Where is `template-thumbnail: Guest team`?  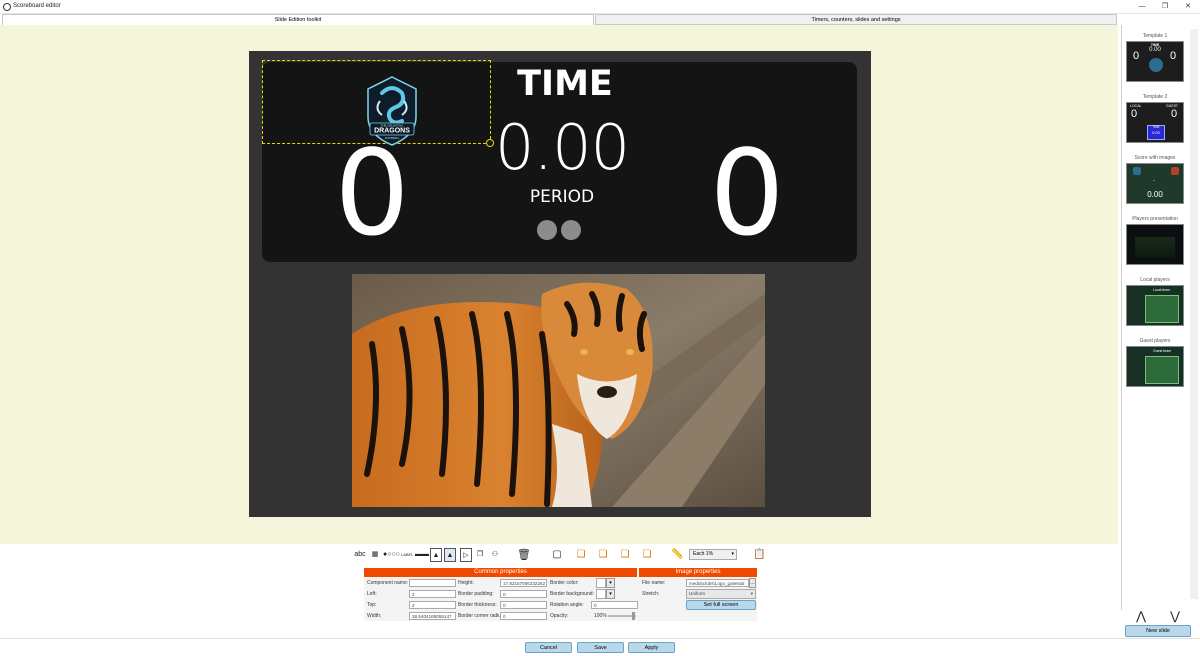
template-thumbnail: Guest team is located at coordinates (1155, 366).